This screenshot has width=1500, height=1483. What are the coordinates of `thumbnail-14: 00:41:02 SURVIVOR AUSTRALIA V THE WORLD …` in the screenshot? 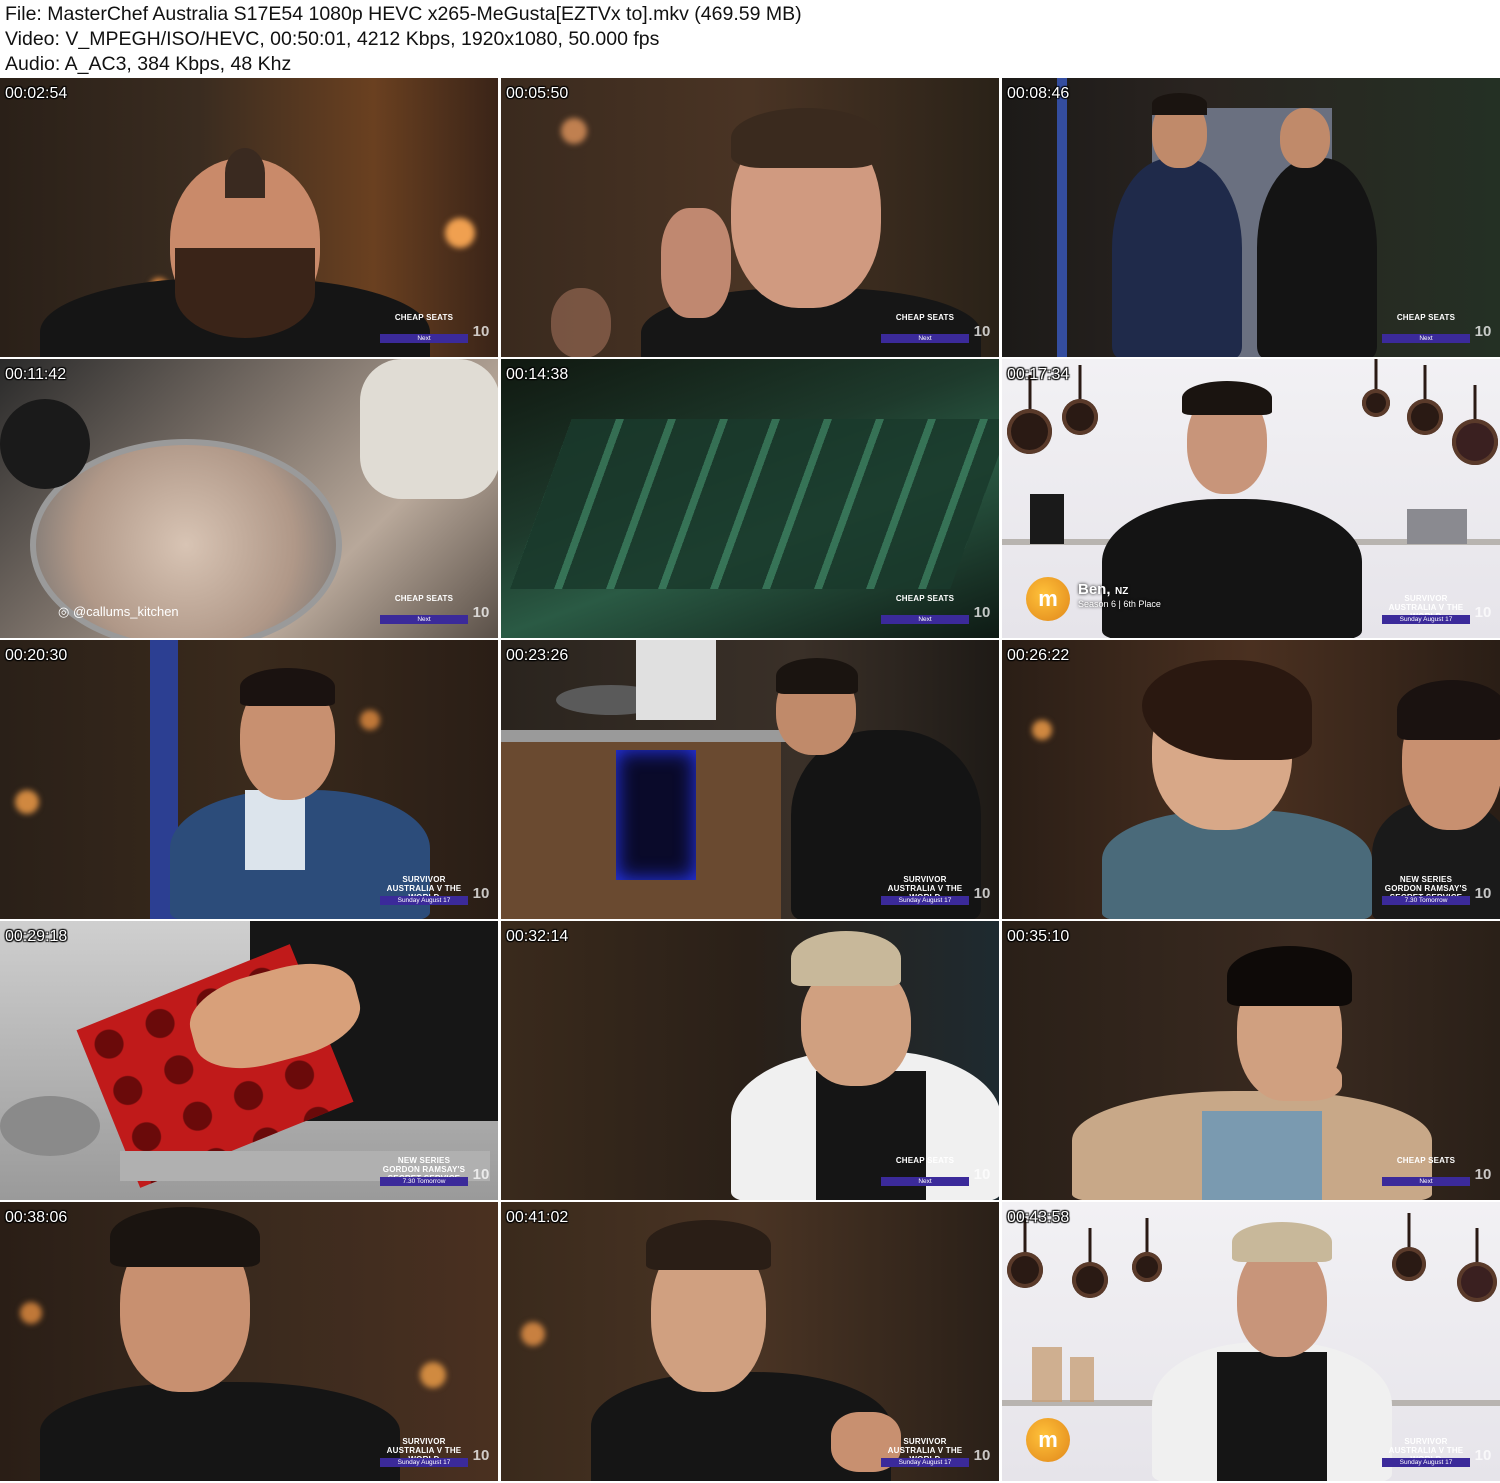 It's located at (750, 1341).